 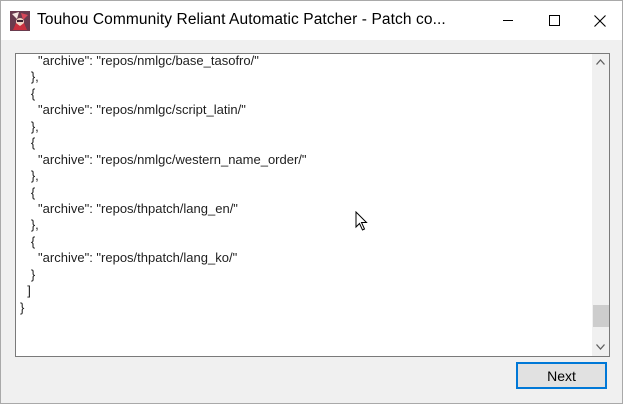 I want to click on code-line: ], so click(x=25, y=291).